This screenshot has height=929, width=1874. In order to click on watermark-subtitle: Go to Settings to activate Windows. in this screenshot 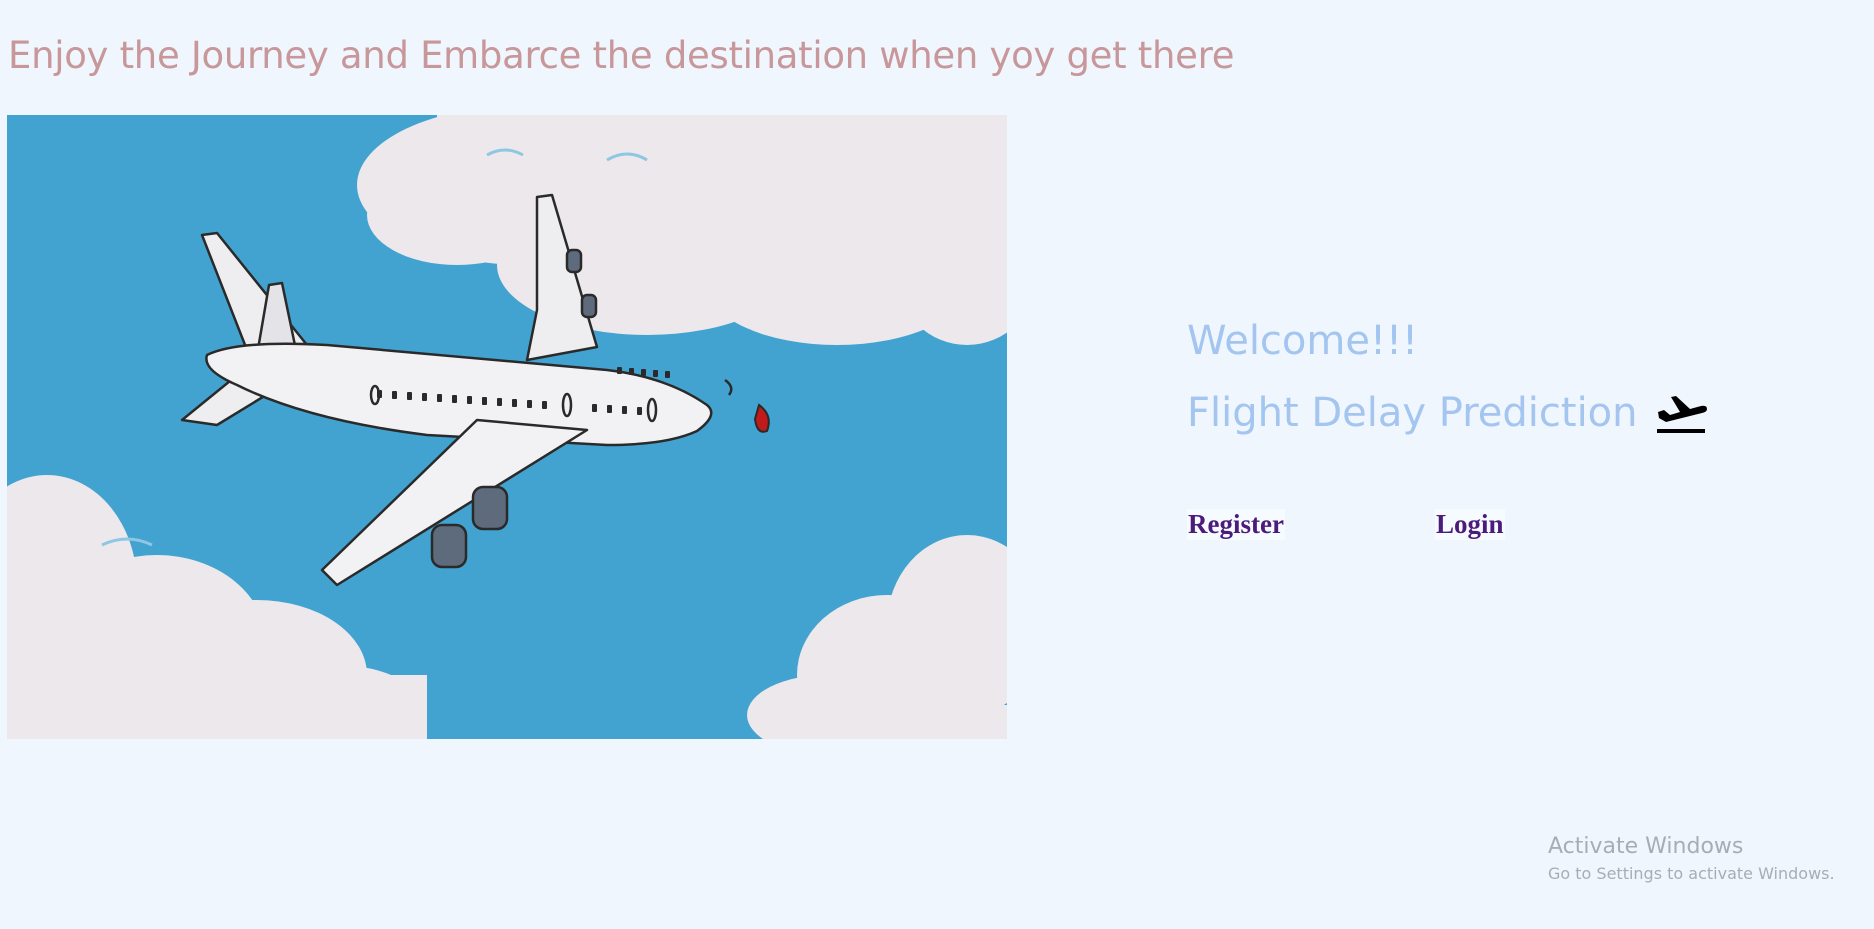, I will do `click(1691, 873)`.